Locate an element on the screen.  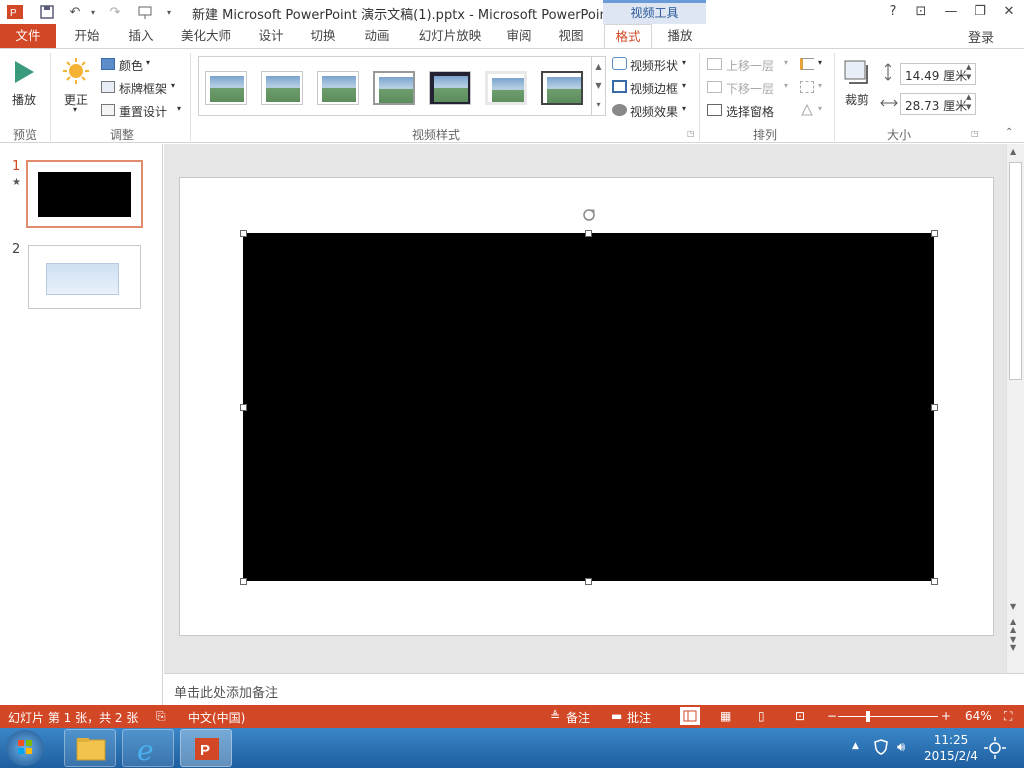
next-slide-icon: ▼ ▼ is located at coordinates (1013, 644).